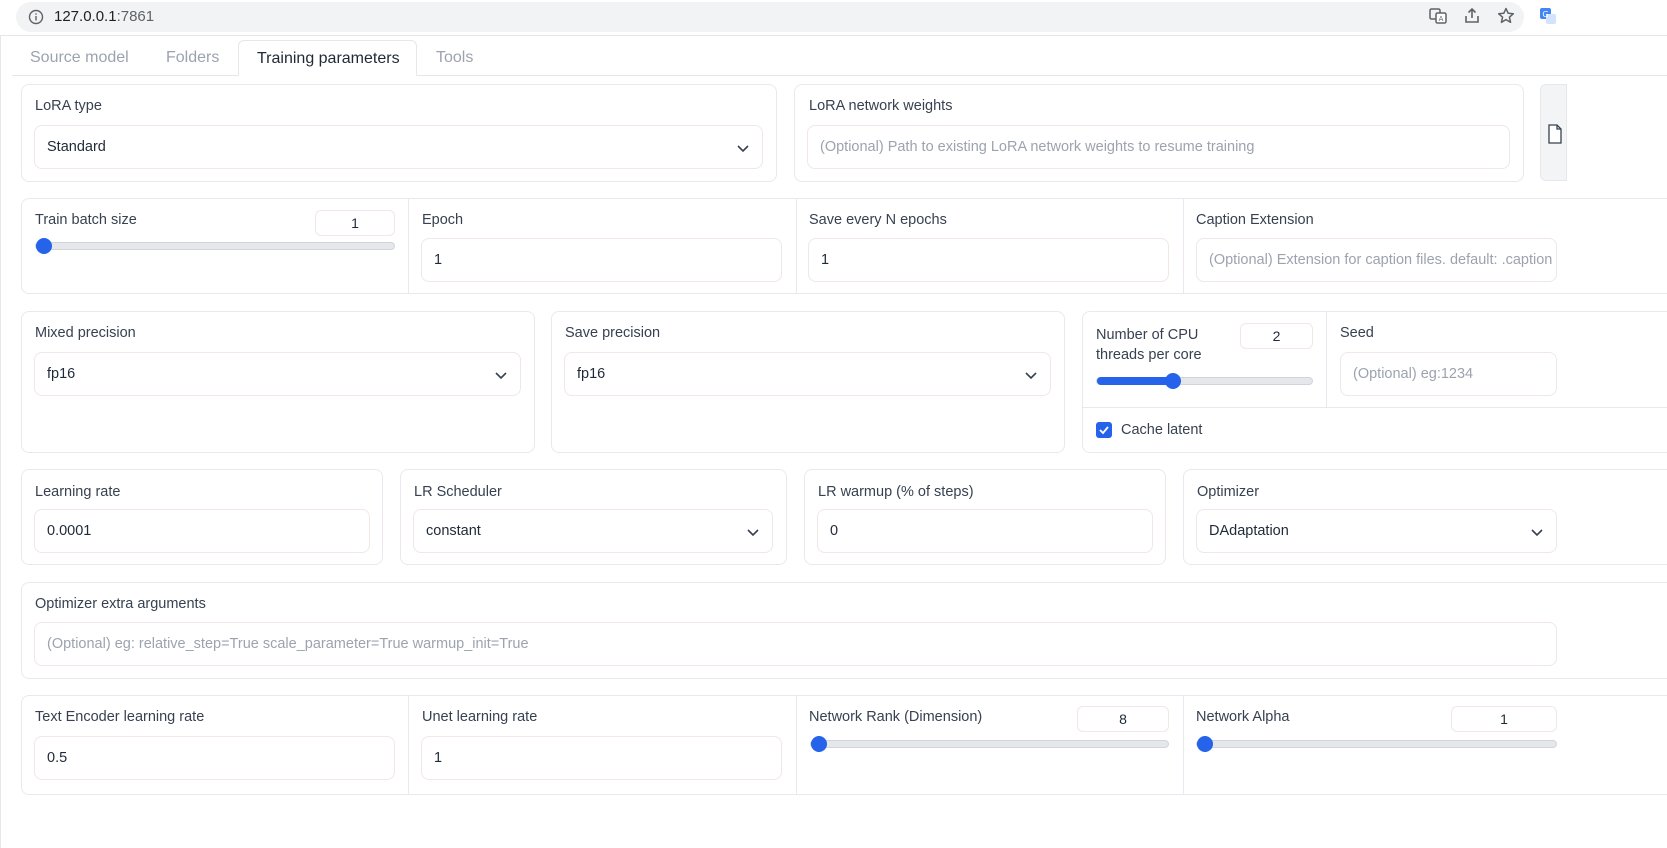  I want to click on chrome-divider, so click(833, 35).